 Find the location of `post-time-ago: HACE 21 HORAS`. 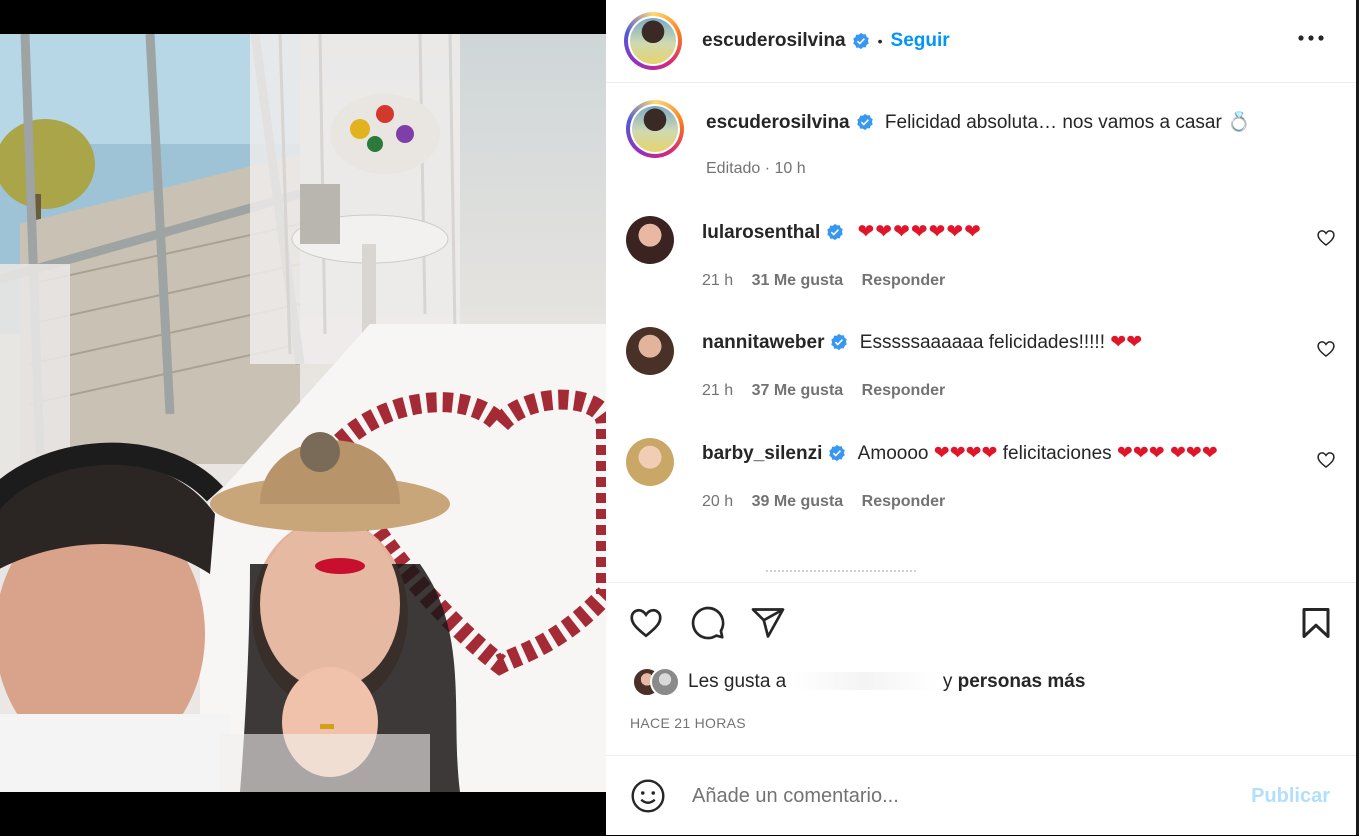

post-time-ago: HACE 21 HORAS is located at coordinates (688, 723).